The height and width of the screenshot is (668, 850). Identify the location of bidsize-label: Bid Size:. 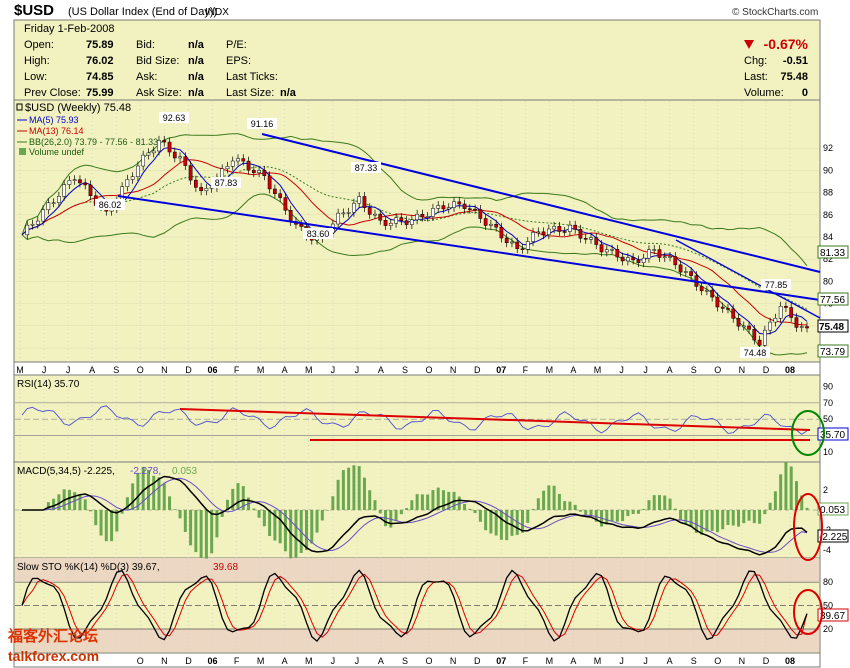
(157, 61).